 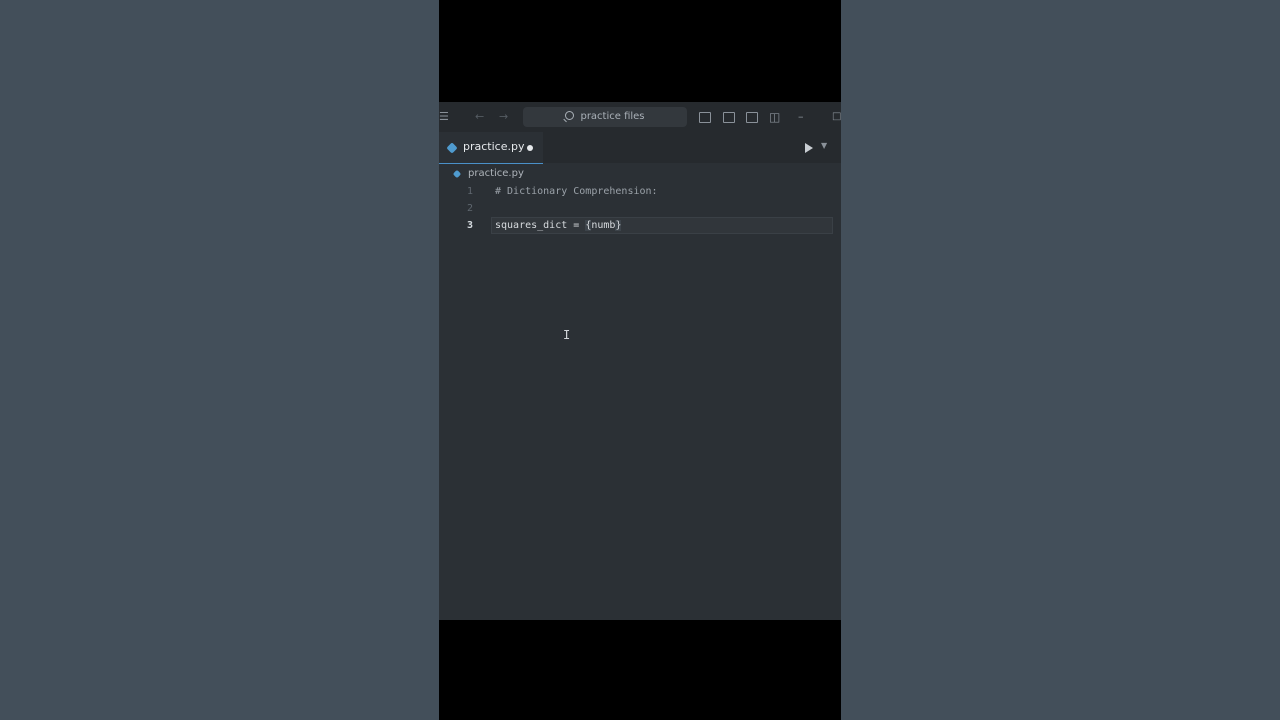 I want to click on line-number: 2, so click(x=469, y=208).